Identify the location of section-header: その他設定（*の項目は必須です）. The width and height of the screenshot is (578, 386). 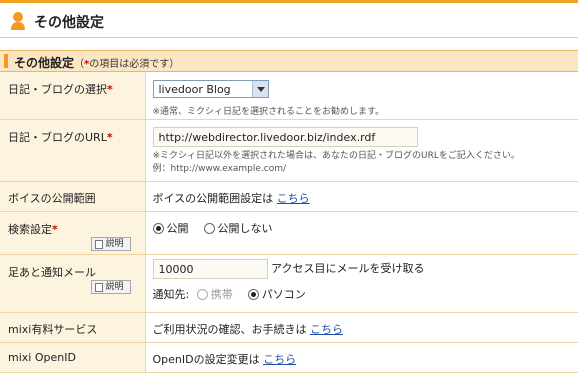
(289, 61).